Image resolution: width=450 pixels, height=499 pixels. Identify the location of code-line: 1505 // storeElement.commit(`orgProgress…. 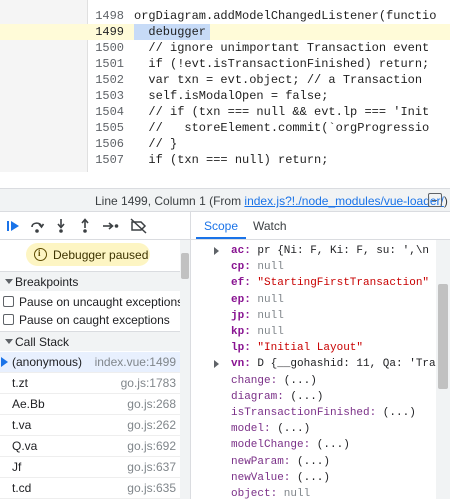
(225, 128).